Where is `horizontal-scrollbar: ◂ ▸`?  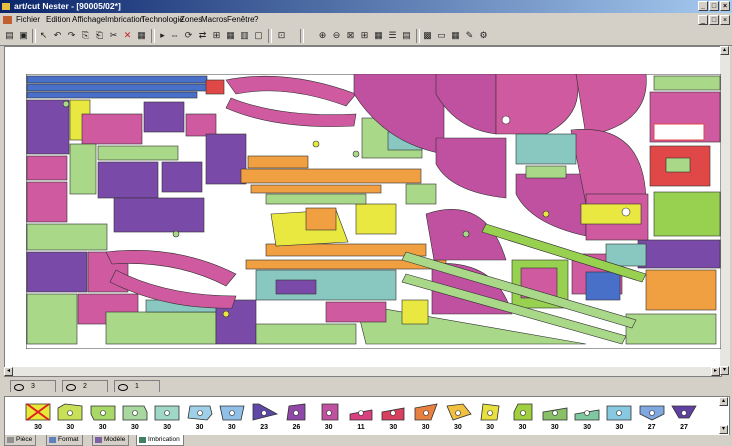 horizontal-scrollbar: ◂ ▸ is located at coordinates (362, 371).